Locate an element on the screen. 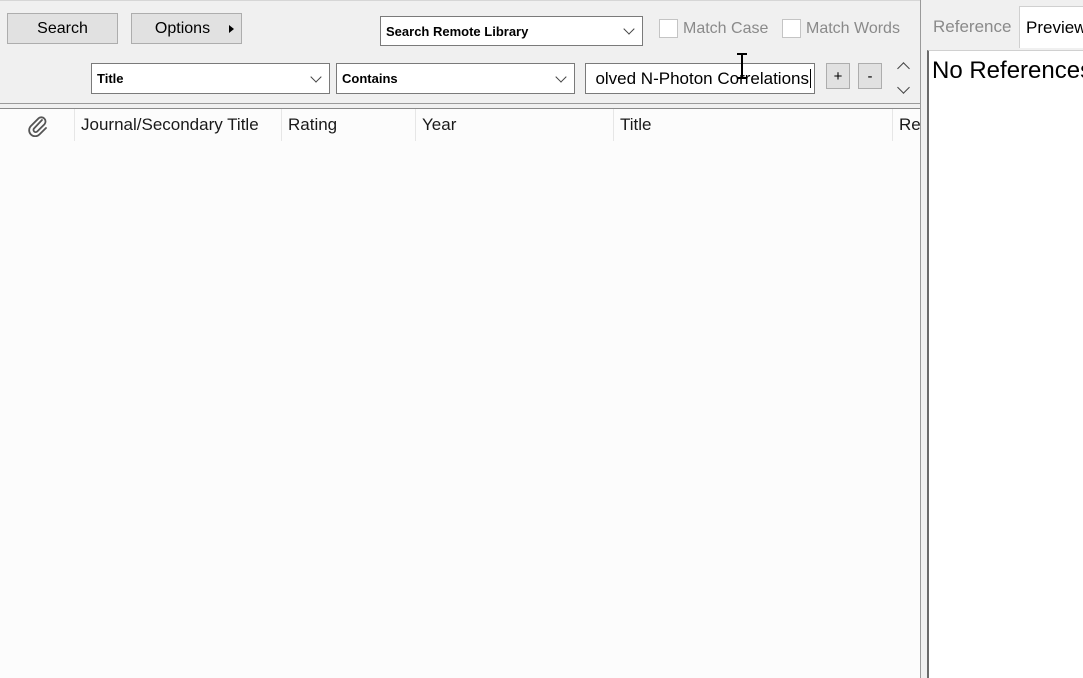  options-button: Options is located at coordinates (186, 28).